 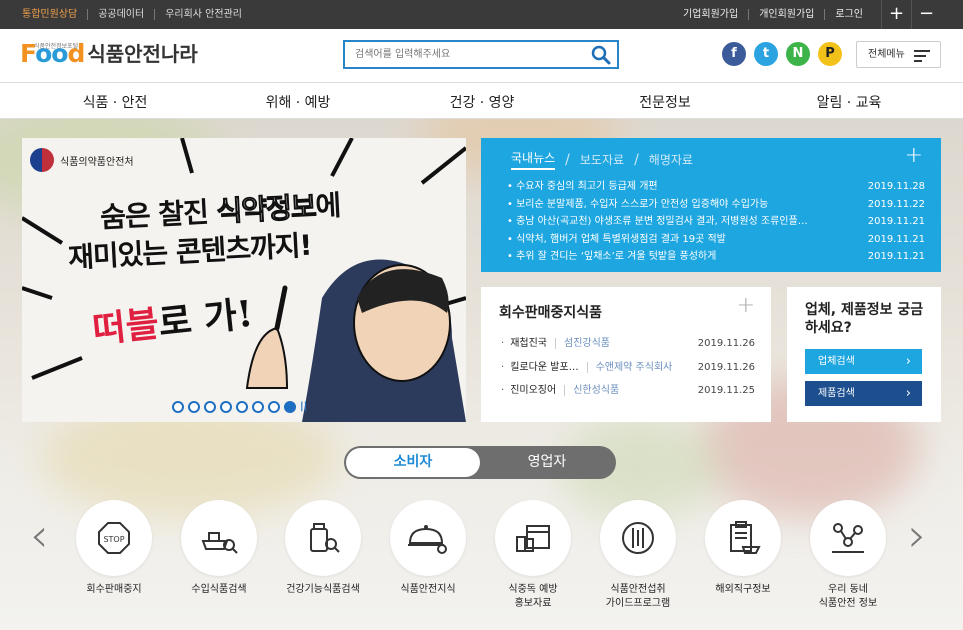 What do you see at coordinates (830, 54) in the screenshot?
I see `naver-post-icon: P` at bounding box center [830, 54].